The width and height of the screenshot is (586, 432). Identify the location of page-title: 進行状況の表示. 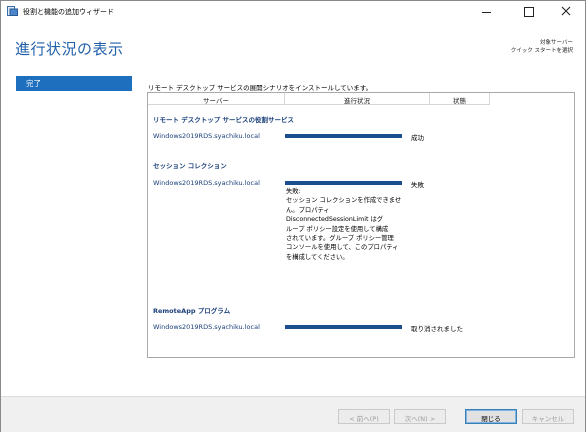
(69, 49).